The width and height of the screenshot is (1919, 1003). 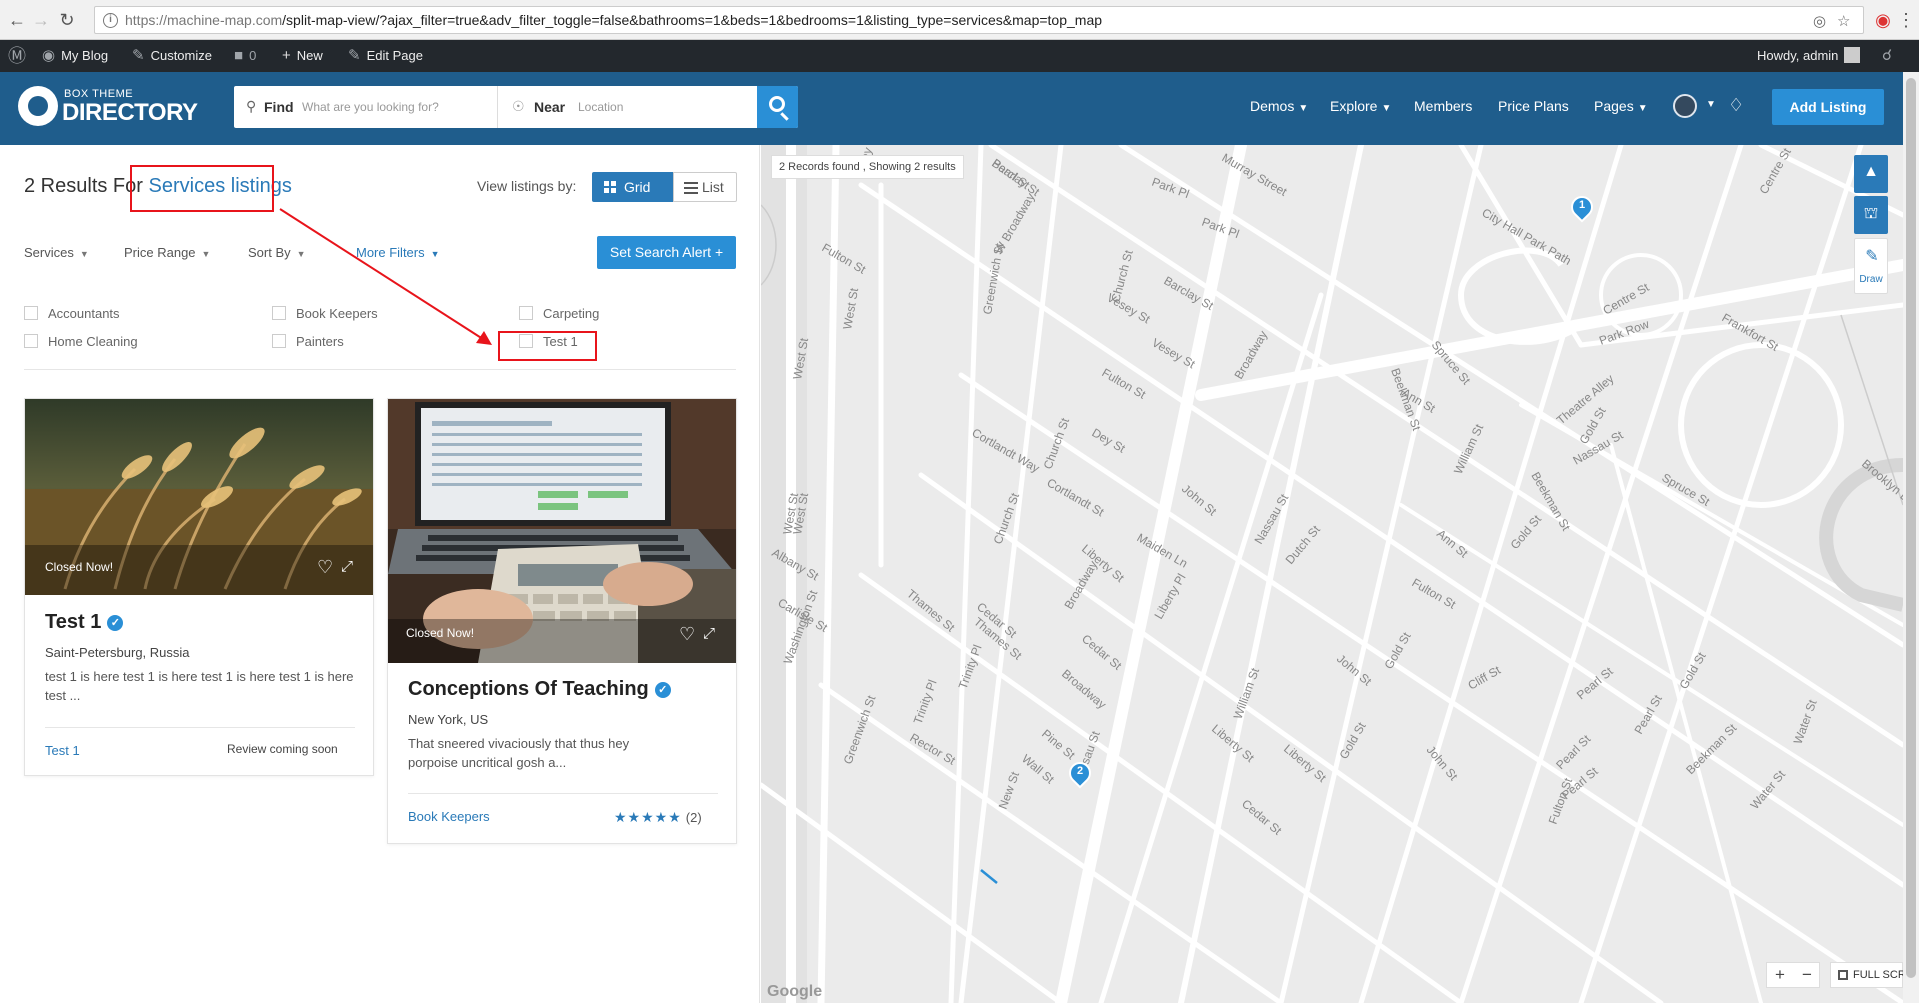 What do you see at coordinates (1871, 279) in the screenshot?
I see `draw-label: Draw` at bounding box center [1871, 279].